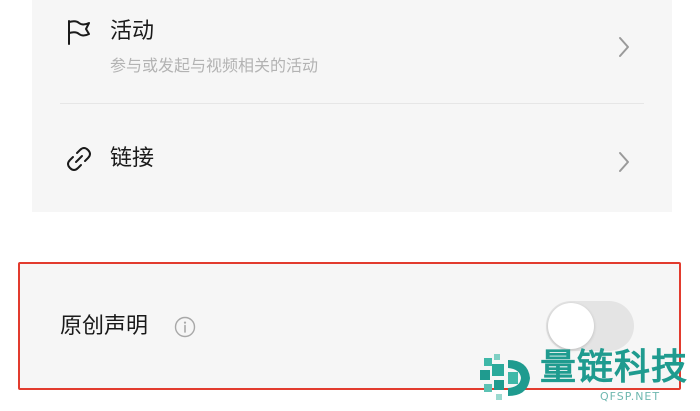 The image size is (700, 411). Describe the element at coordinates (79, 32) in the screenshot. I see `flag-icon` at that location.